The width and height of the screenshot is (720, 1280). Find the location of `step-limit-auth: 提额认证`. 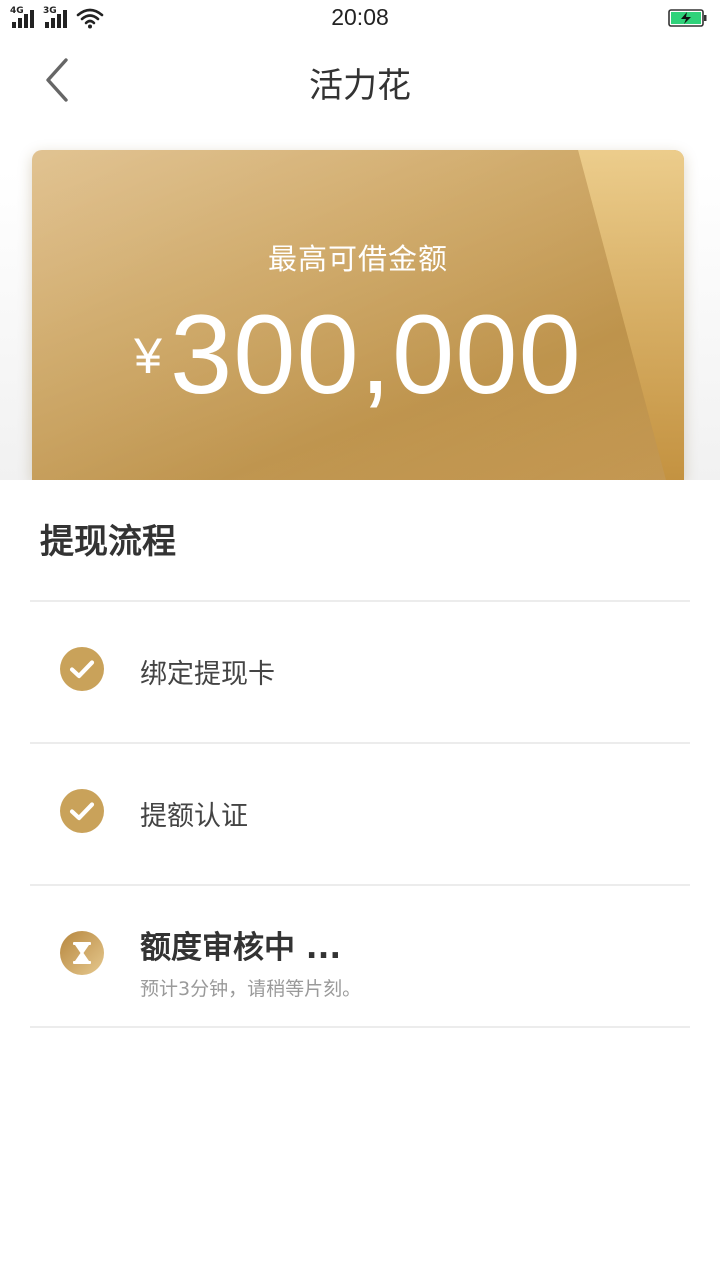

step-limit-auth: 提额认证 is located at coordinates (360, 814).